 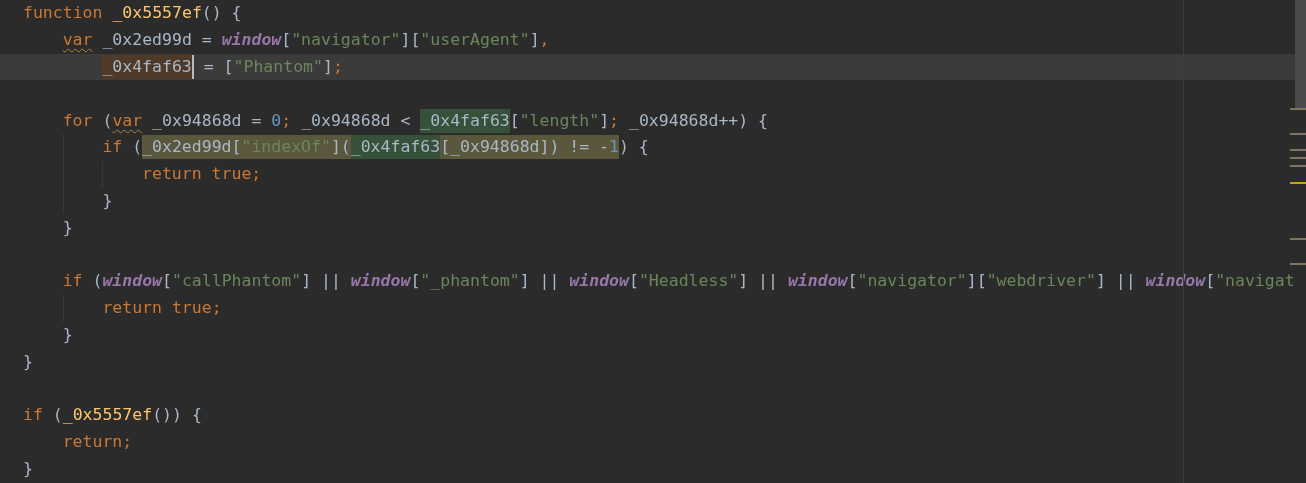 I want to click on code-line: return;, so click(x=97, y=442).